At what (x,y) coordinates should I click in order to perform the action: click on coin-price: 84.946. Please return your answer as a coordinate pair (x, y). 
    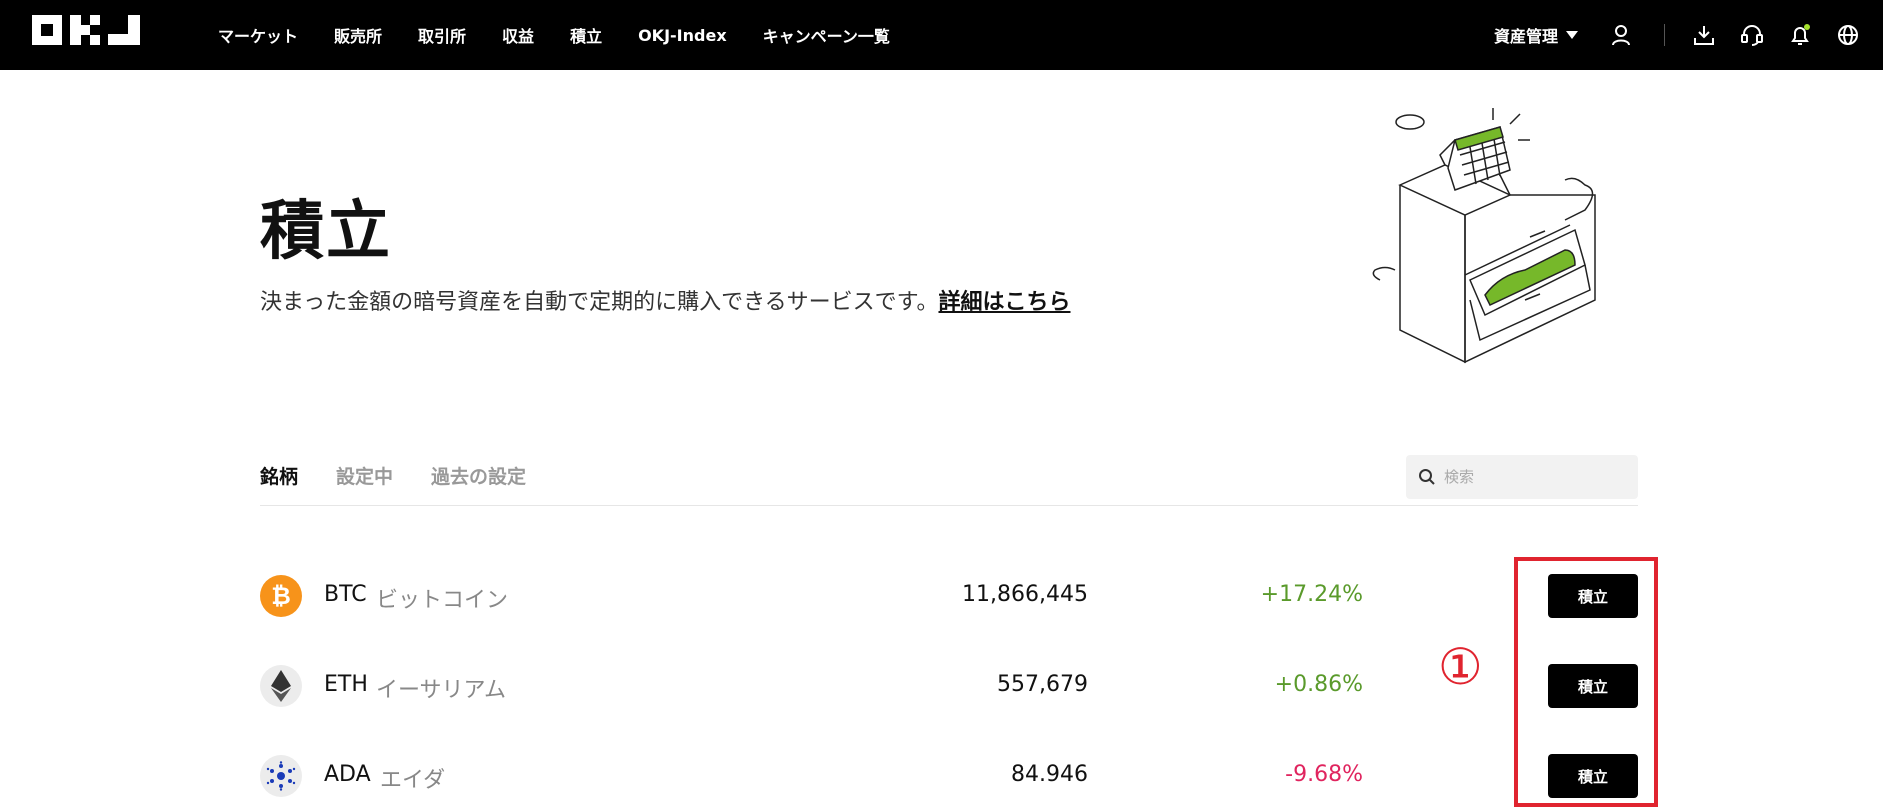
    Looking at the image, I should click on (1049, 774).